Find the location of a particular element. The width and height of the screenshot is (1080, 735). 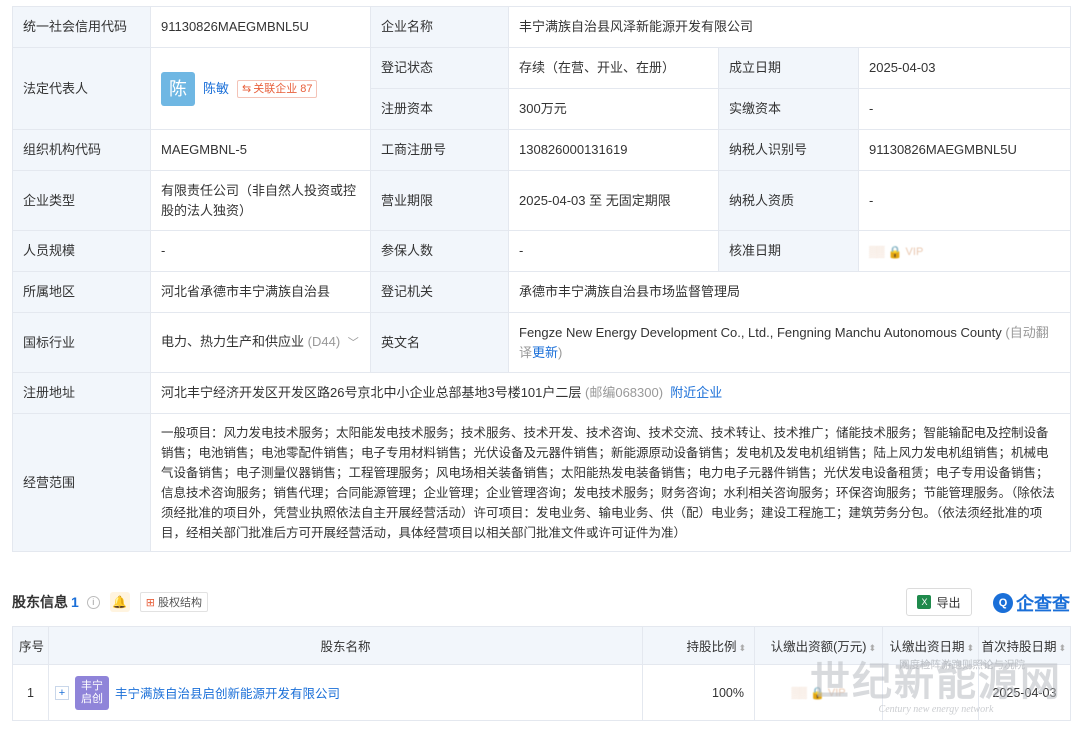

col-shareholder-name: 股东名称 is located at coordinates (345, 645).